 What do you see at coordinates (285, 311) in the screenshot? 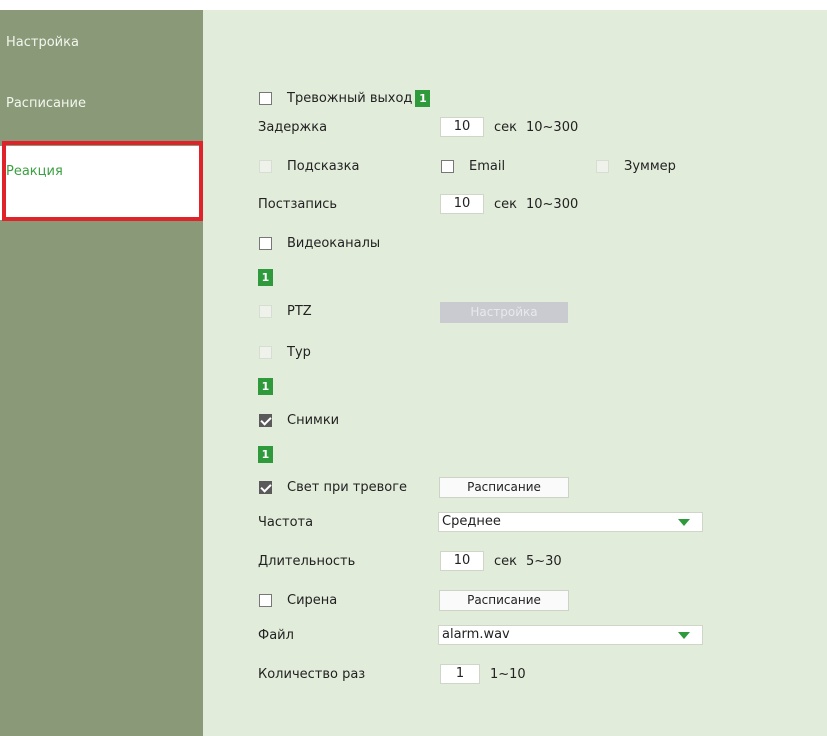
I see `ptz-row: PTZ` at bounding box center [285, 311].